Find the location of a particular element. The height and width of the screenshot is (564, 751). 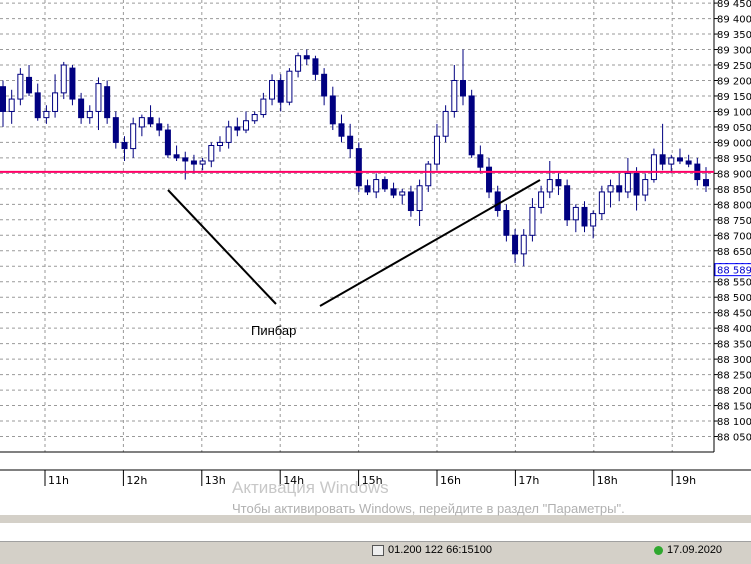

y-tick-label: 89 000 is located at coordinates (734, 143).